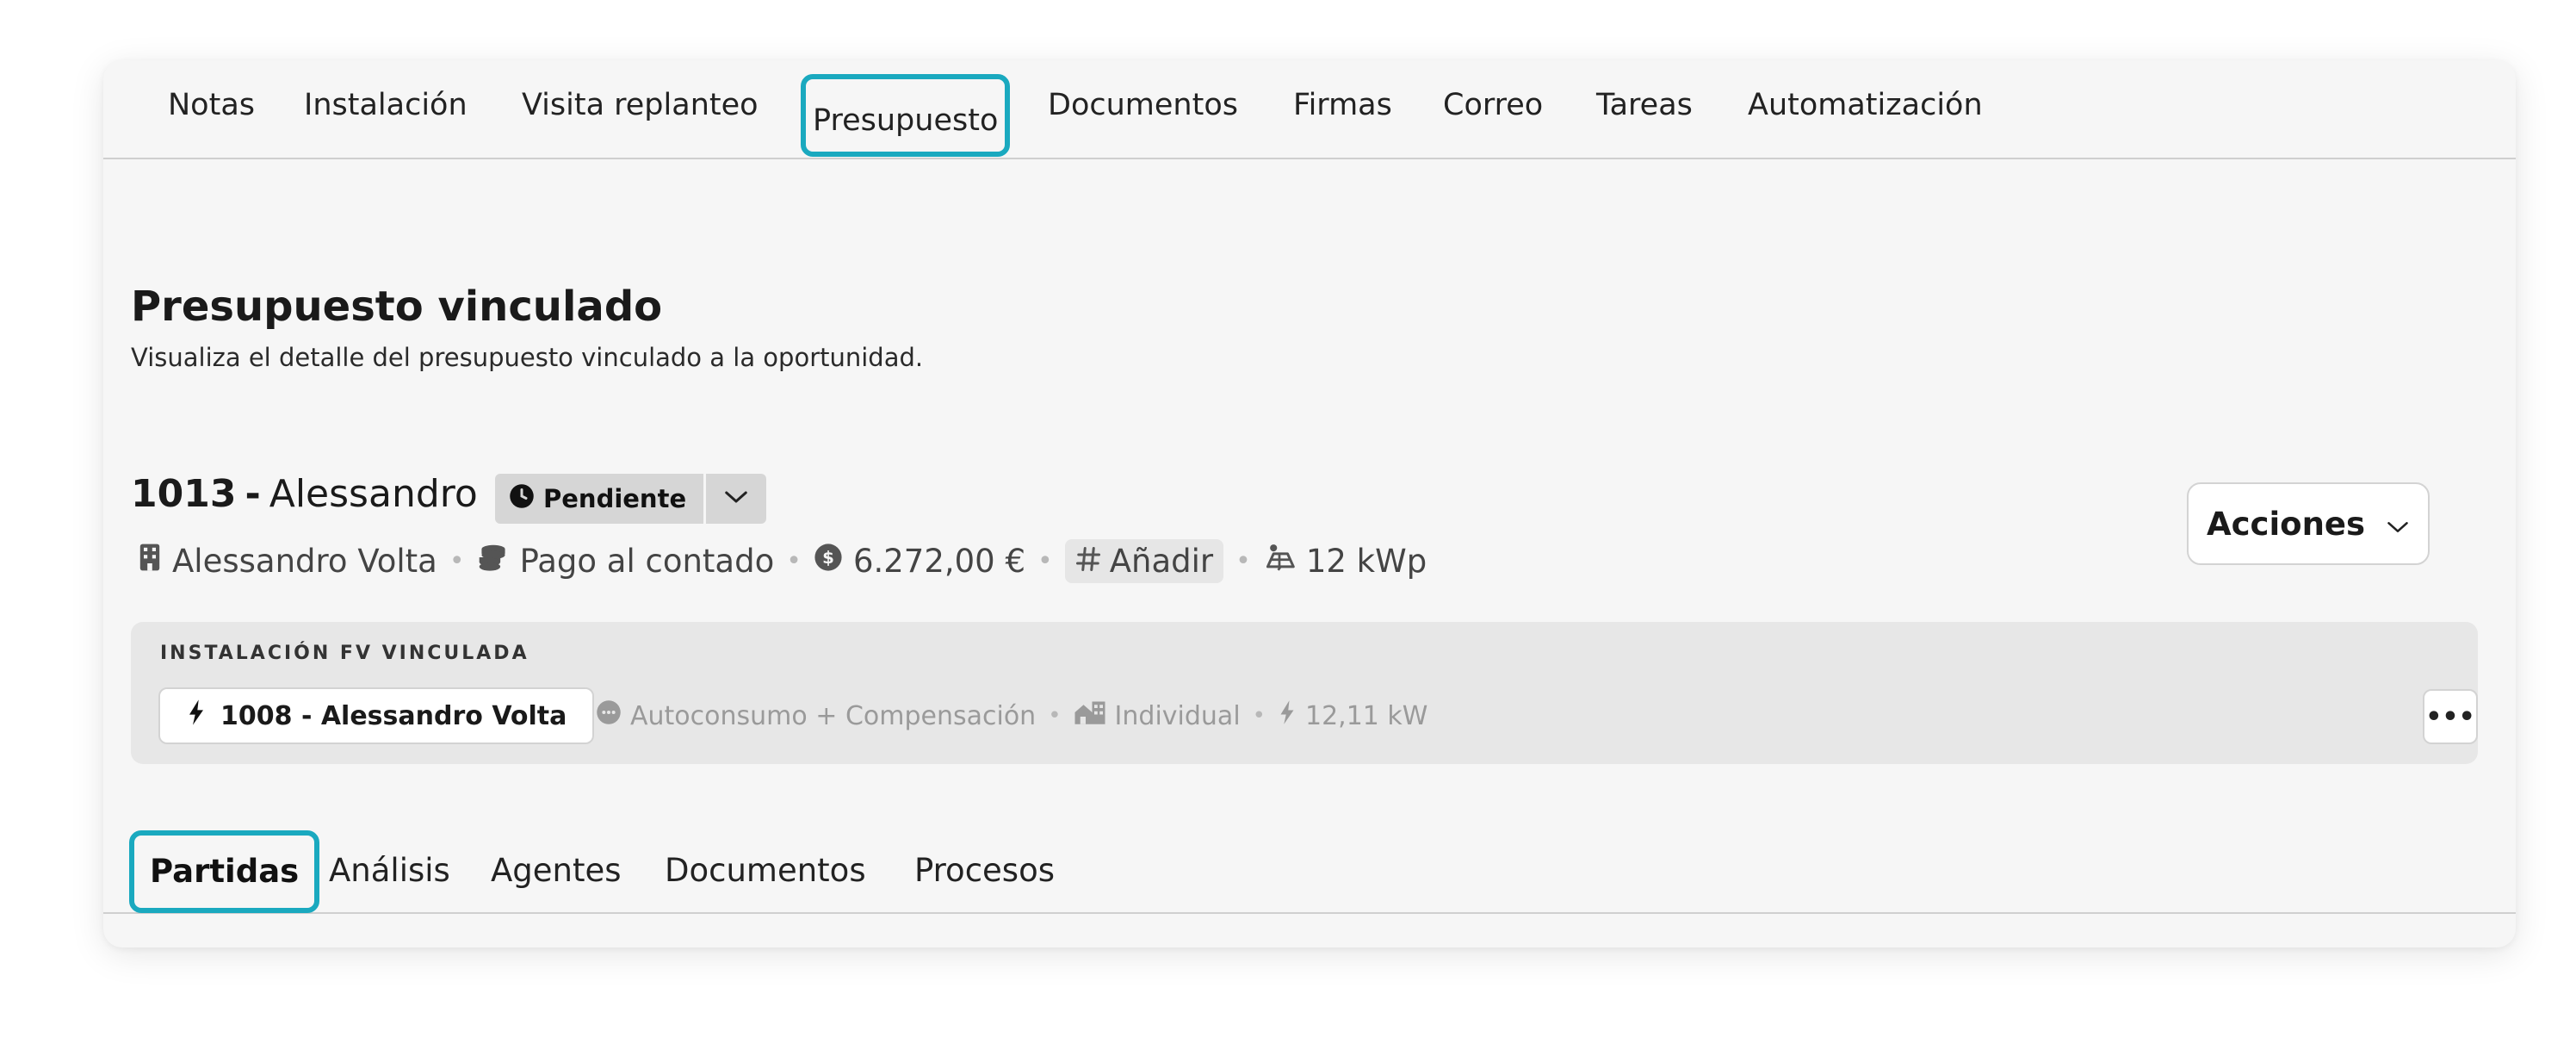 The height and width of the screenshot is (1050, 2576). I want to click on status-badge: Pendiente, so click(600, 499).